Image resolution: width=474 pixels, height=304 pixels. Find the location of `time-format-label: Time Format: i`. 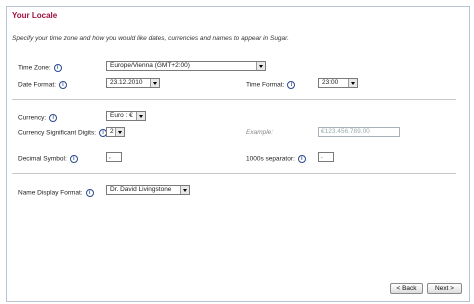

time-format-label: Time Format: i is located at coordinates (271, 85).